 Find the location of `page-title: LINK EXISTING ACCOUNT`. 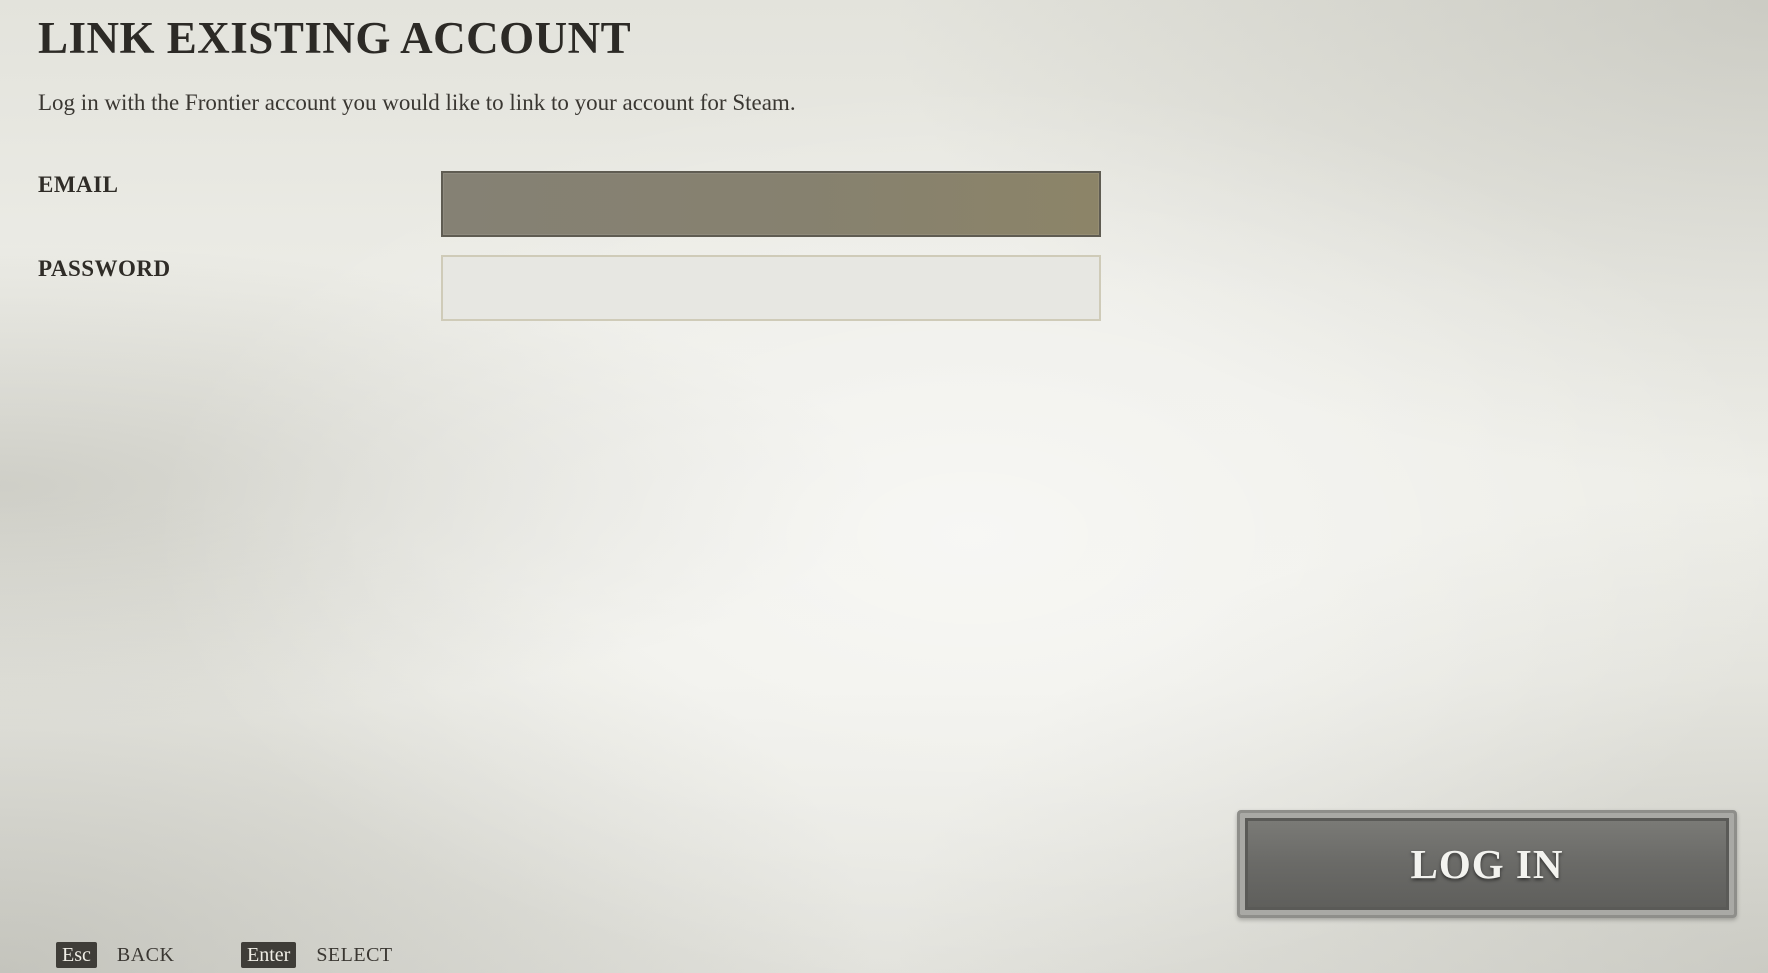

page-title: LINK EXISTING ACCOUNT is located at coordinates (335, 38).